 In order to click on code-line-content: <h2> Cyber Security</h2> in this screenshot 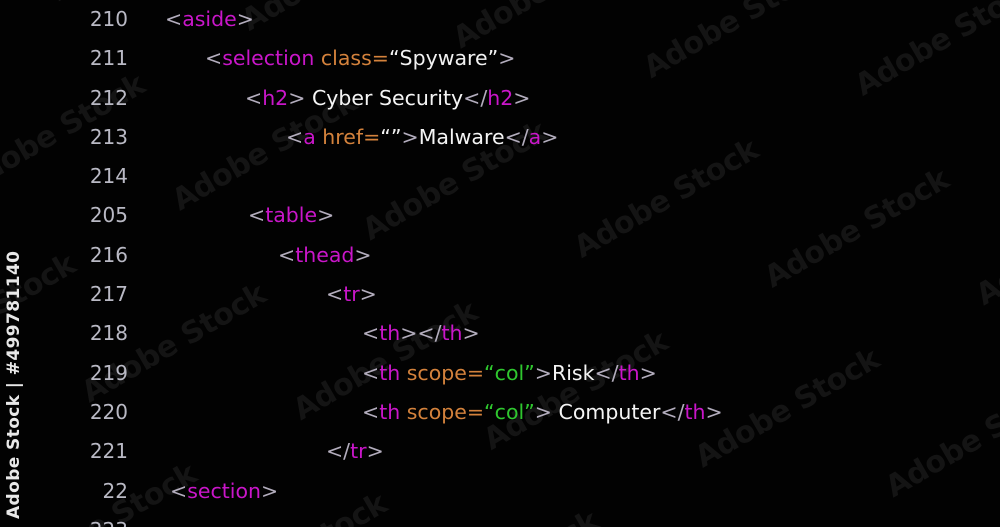, I will do `click(387, 98)`.